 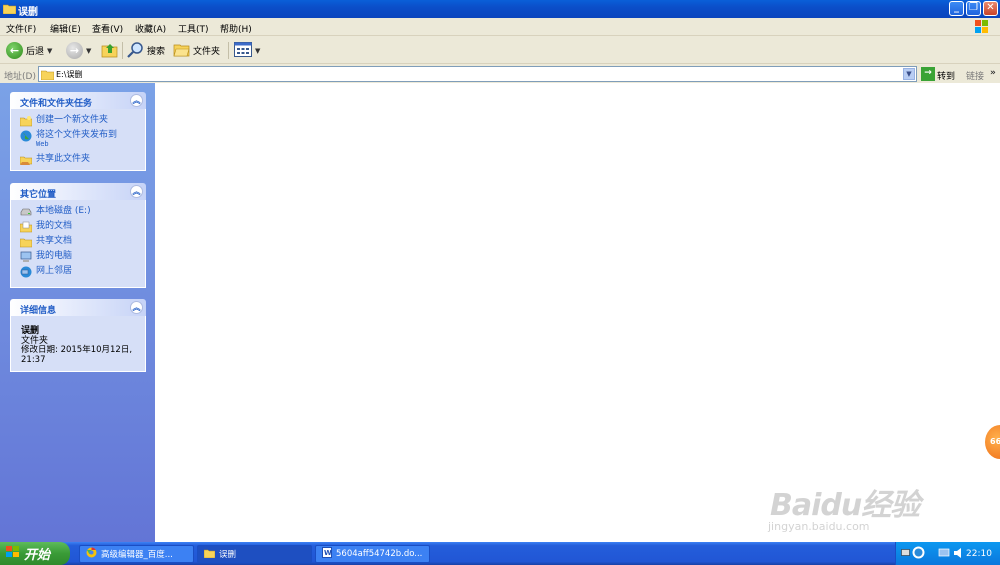 What do you see at coordinates (54, 241) in the screenshot?
I see `place-label: 共享文档` at bounding box center [54, 241].